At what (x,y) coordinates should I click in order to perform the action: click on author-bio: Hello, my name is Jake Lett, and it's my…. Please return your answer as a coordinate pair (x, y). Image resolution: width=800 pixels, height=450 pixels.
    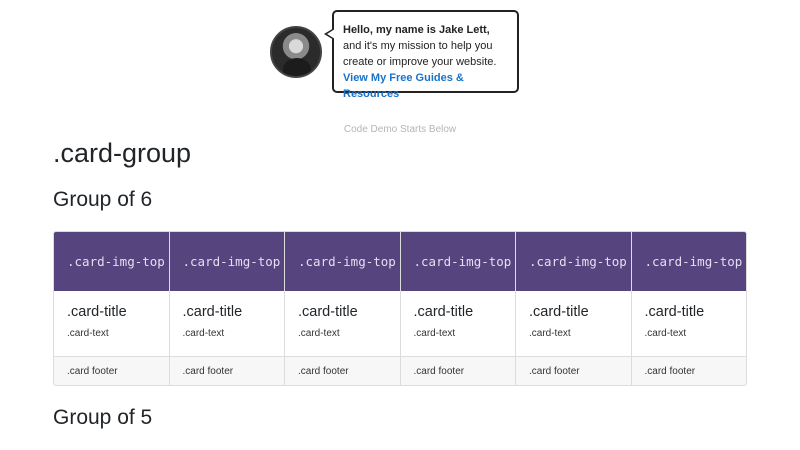
    Looking at the image, I should click on (395, 55).